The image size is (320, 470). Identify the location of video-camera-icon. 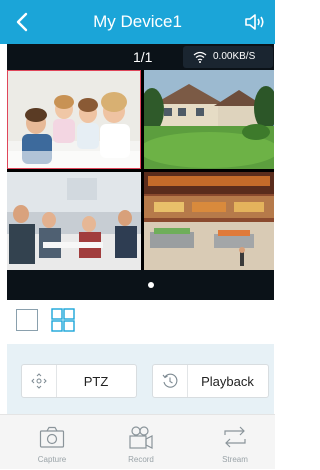
(141, 437).